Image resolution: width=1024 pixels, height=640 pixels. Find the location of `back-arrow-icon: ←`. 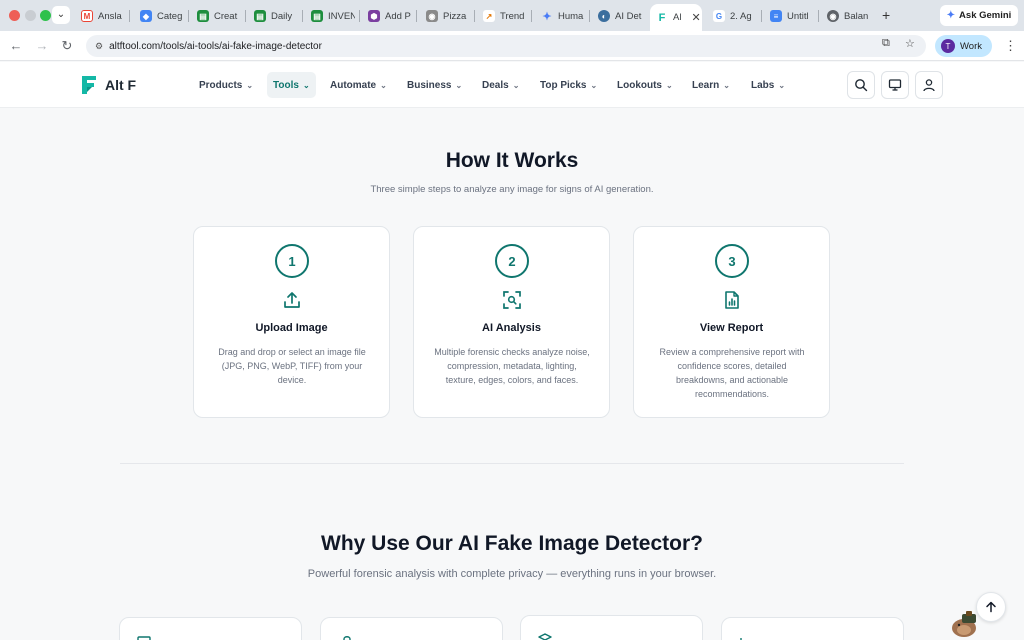

back-arrow-icon: ← is located at coordinates (16, 45).